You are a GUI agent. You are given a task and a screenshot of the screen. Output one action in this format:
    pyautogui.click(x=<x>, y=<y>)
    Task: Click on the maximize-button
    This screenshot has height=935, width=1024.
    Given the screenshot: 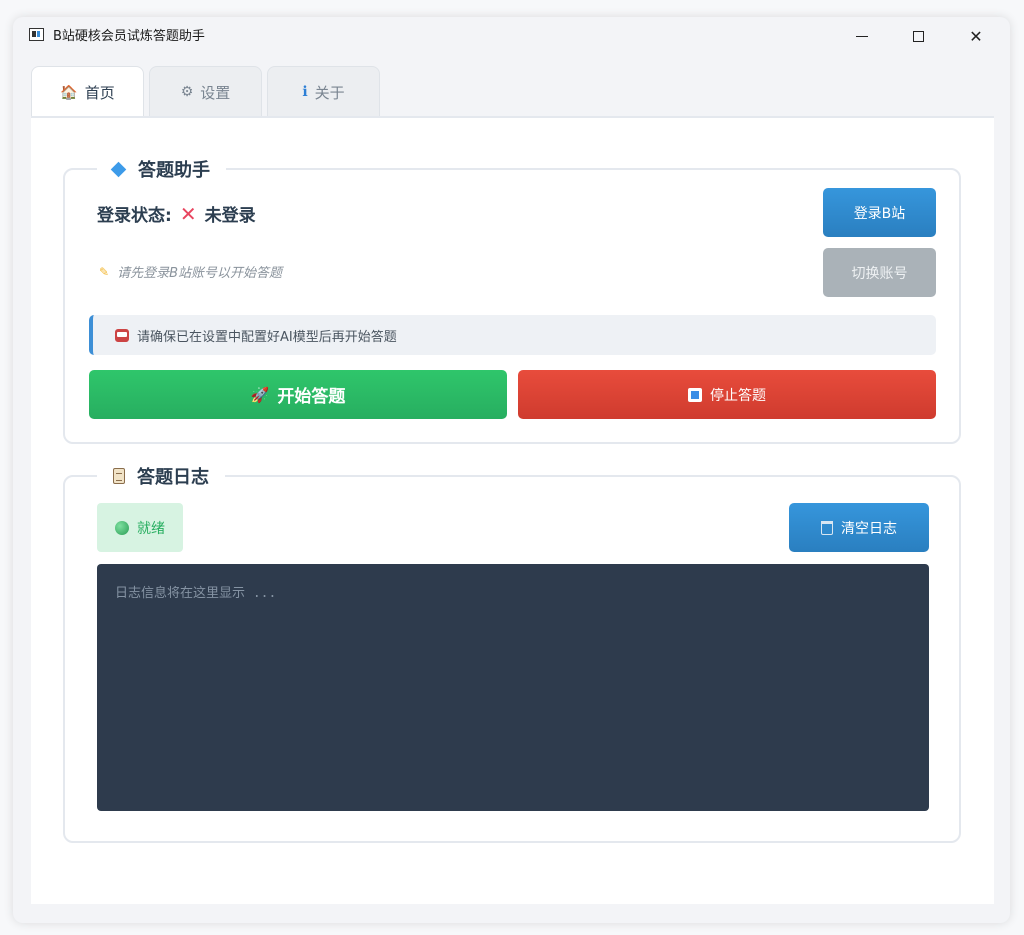 What is the action you would take?
    pyautogui.click(x=918, y=36)
    